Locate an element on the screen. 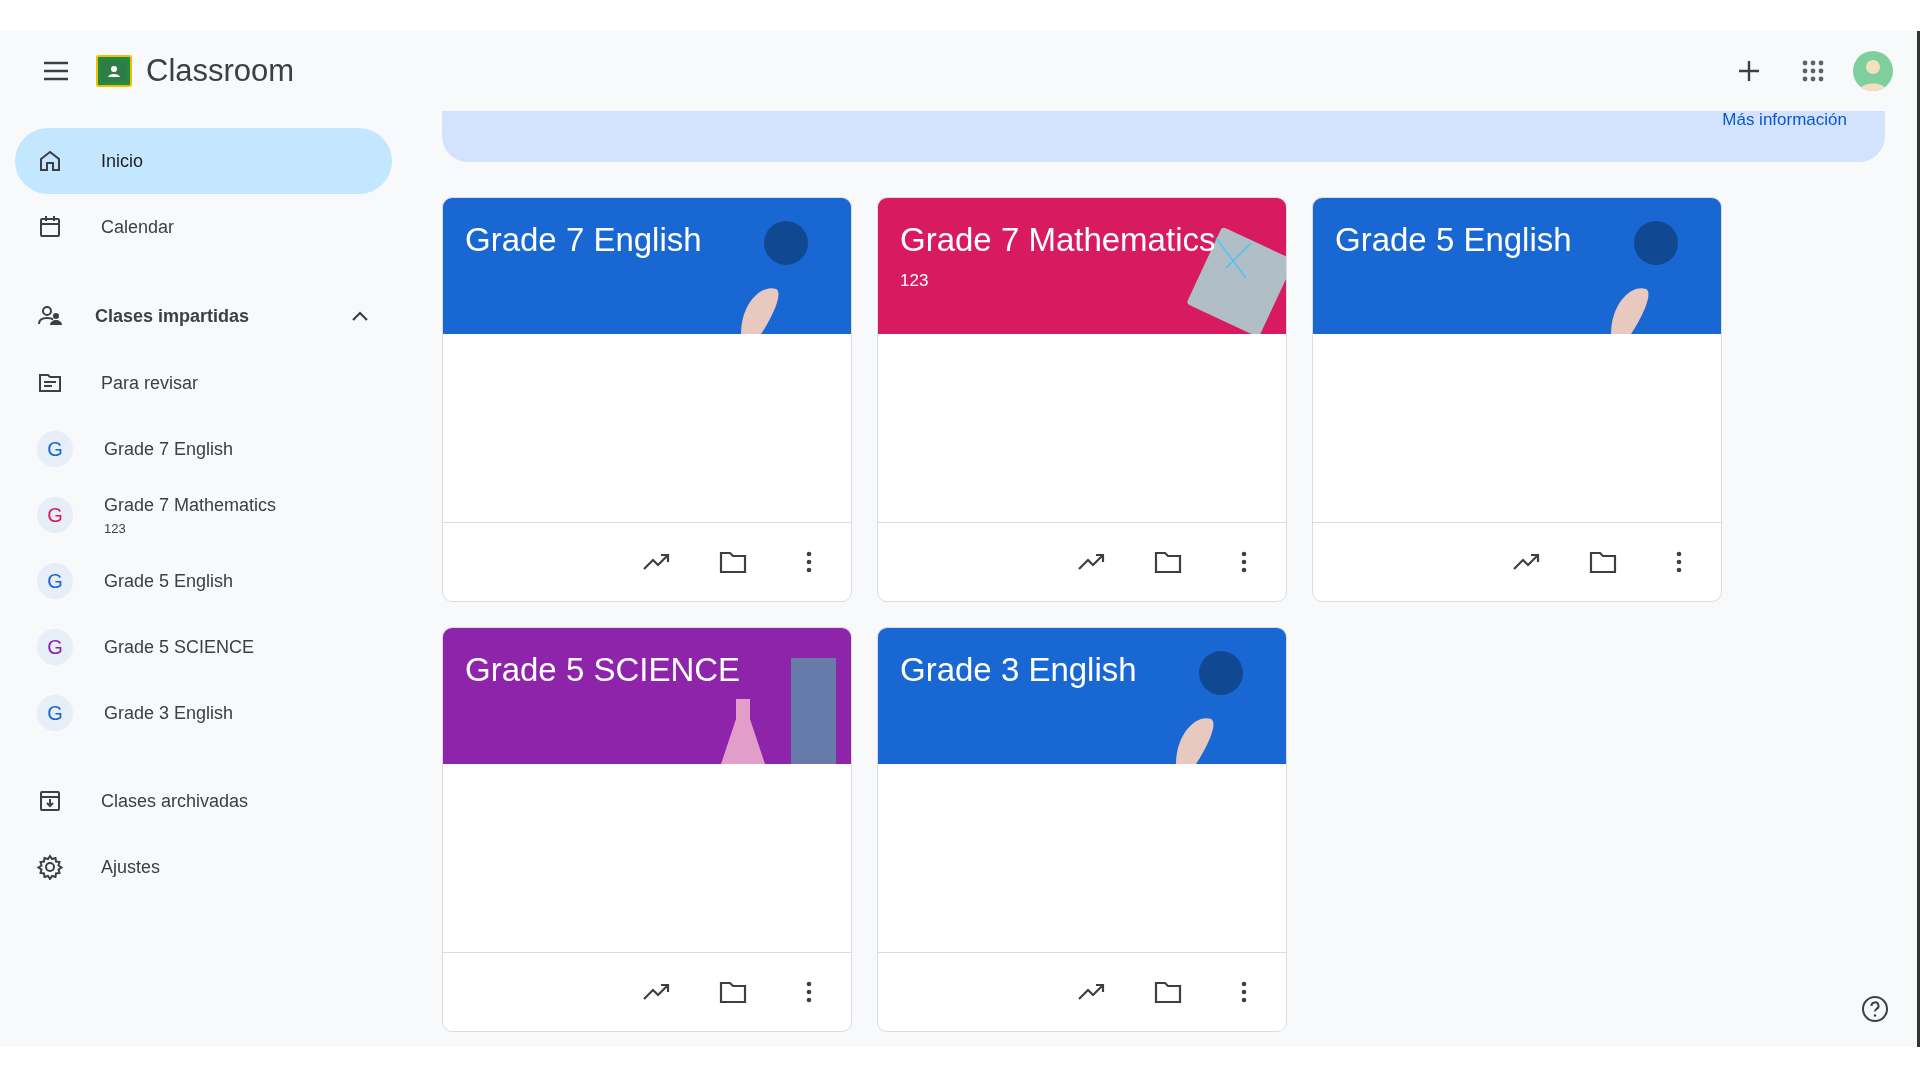  sidebar-item: Inicio is located at coordinates (203, 161).